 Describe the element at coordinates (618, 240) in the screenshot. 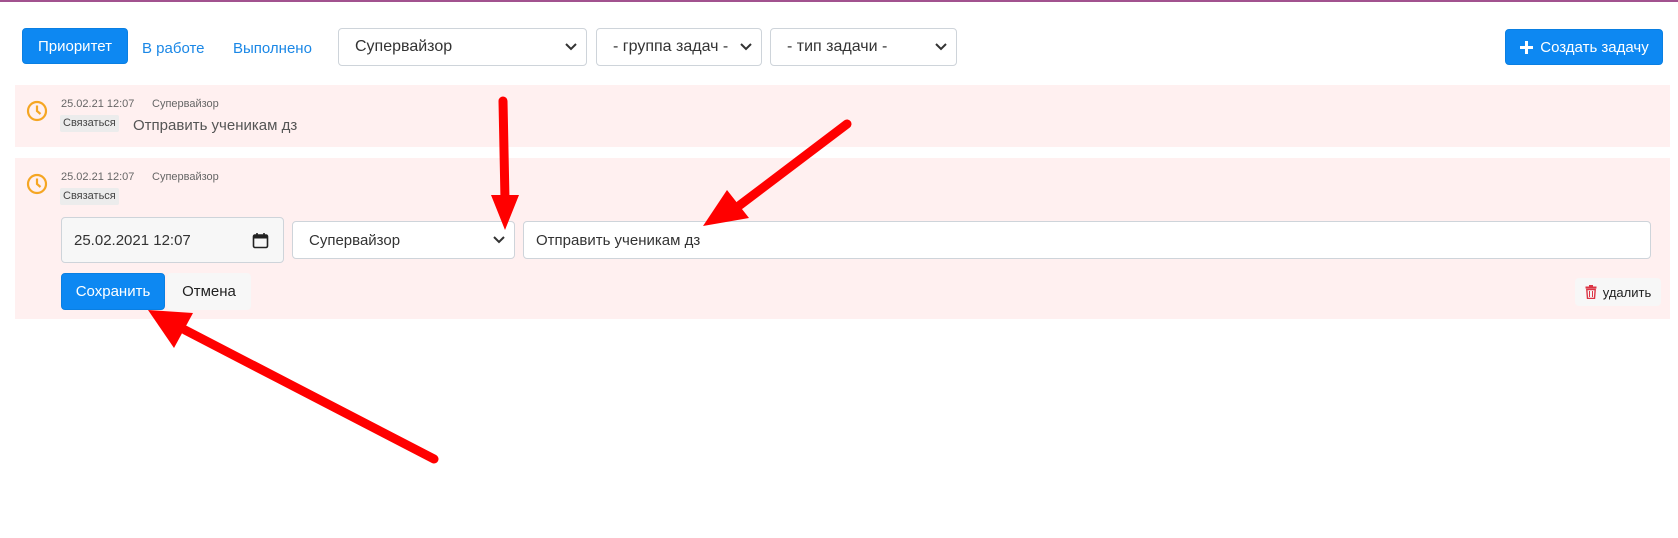

I see `task-text-value: Отправить ученикам дз` at that location.